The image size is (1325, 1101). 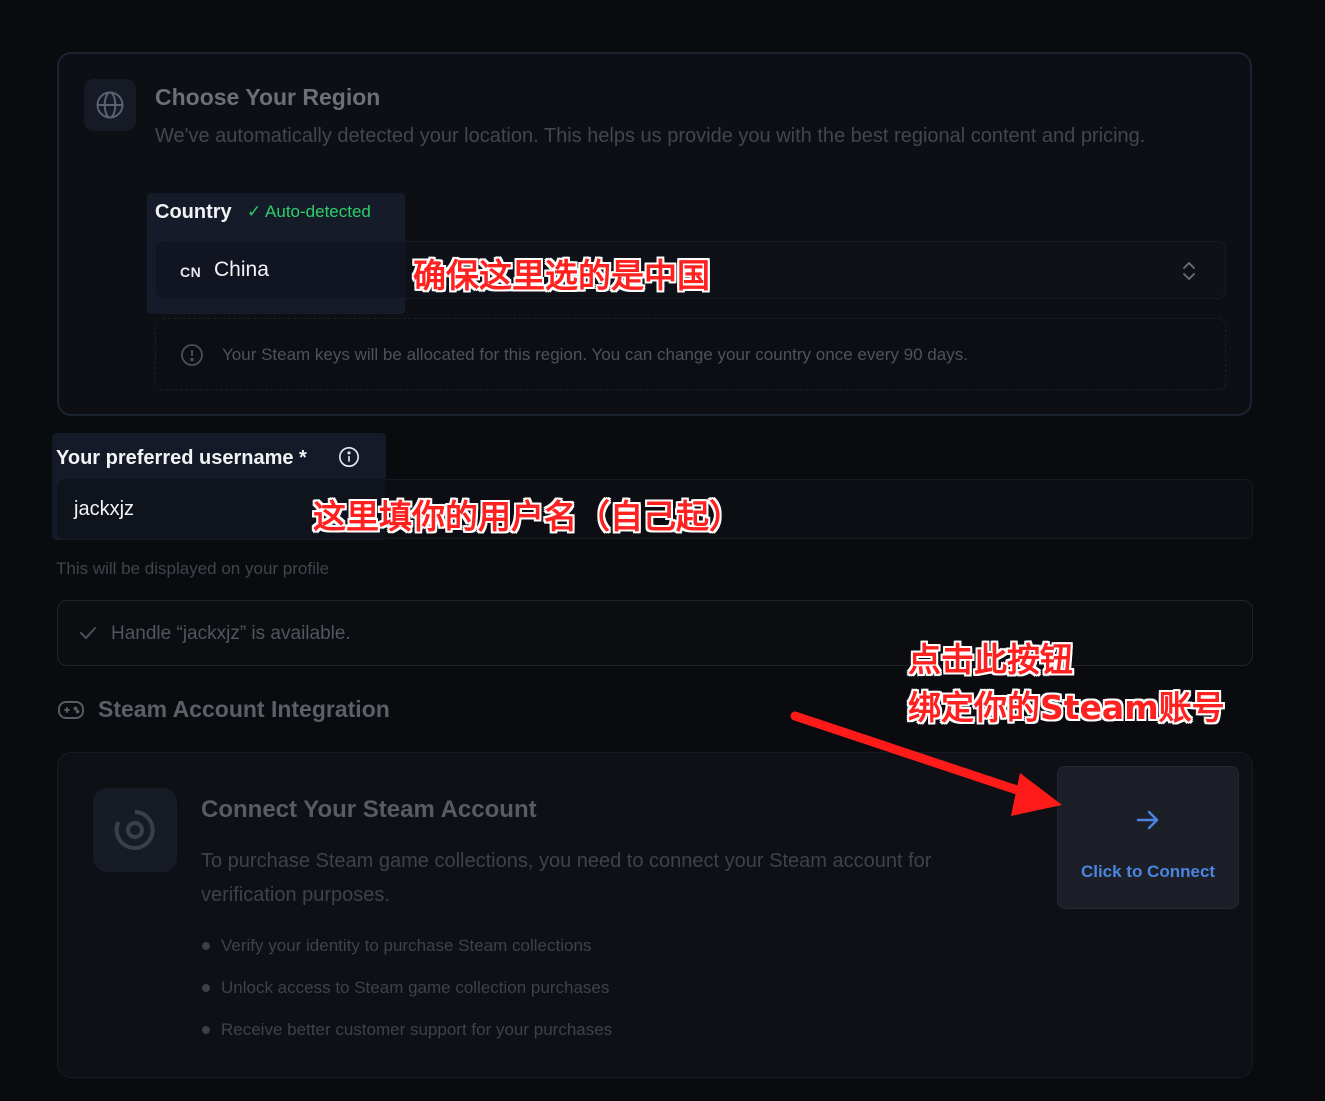 What do you see at coordinates (369, 809) in the screenshot?
I see `steam-card-title: Connect Your Steam Account` at bounding box center [369, 809].